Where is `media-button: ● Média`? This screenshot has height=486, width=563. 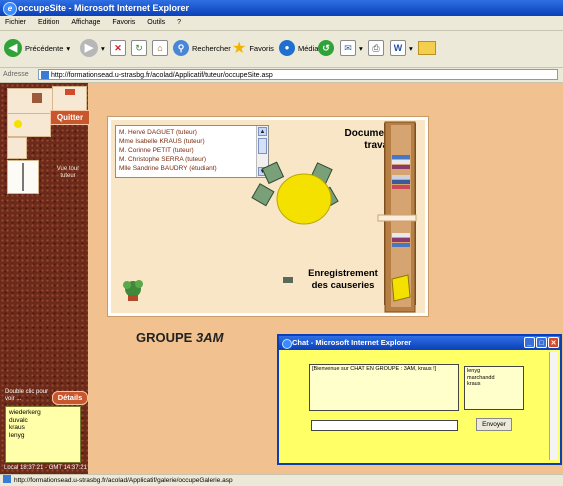
media-button: ● Média is located at coordinates (298, 48).